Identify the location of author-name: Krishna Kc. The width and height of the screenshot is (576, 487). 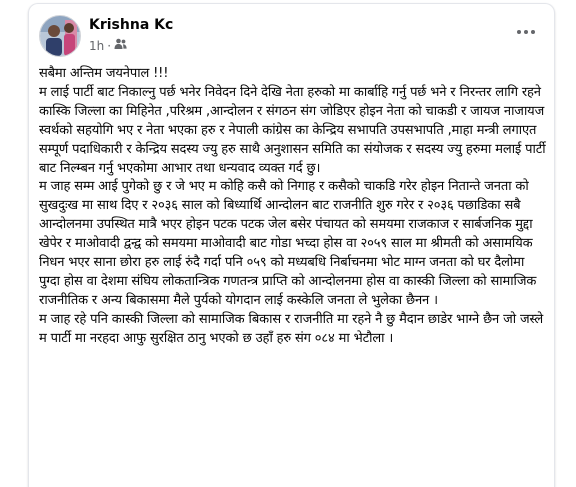
(131, 25).